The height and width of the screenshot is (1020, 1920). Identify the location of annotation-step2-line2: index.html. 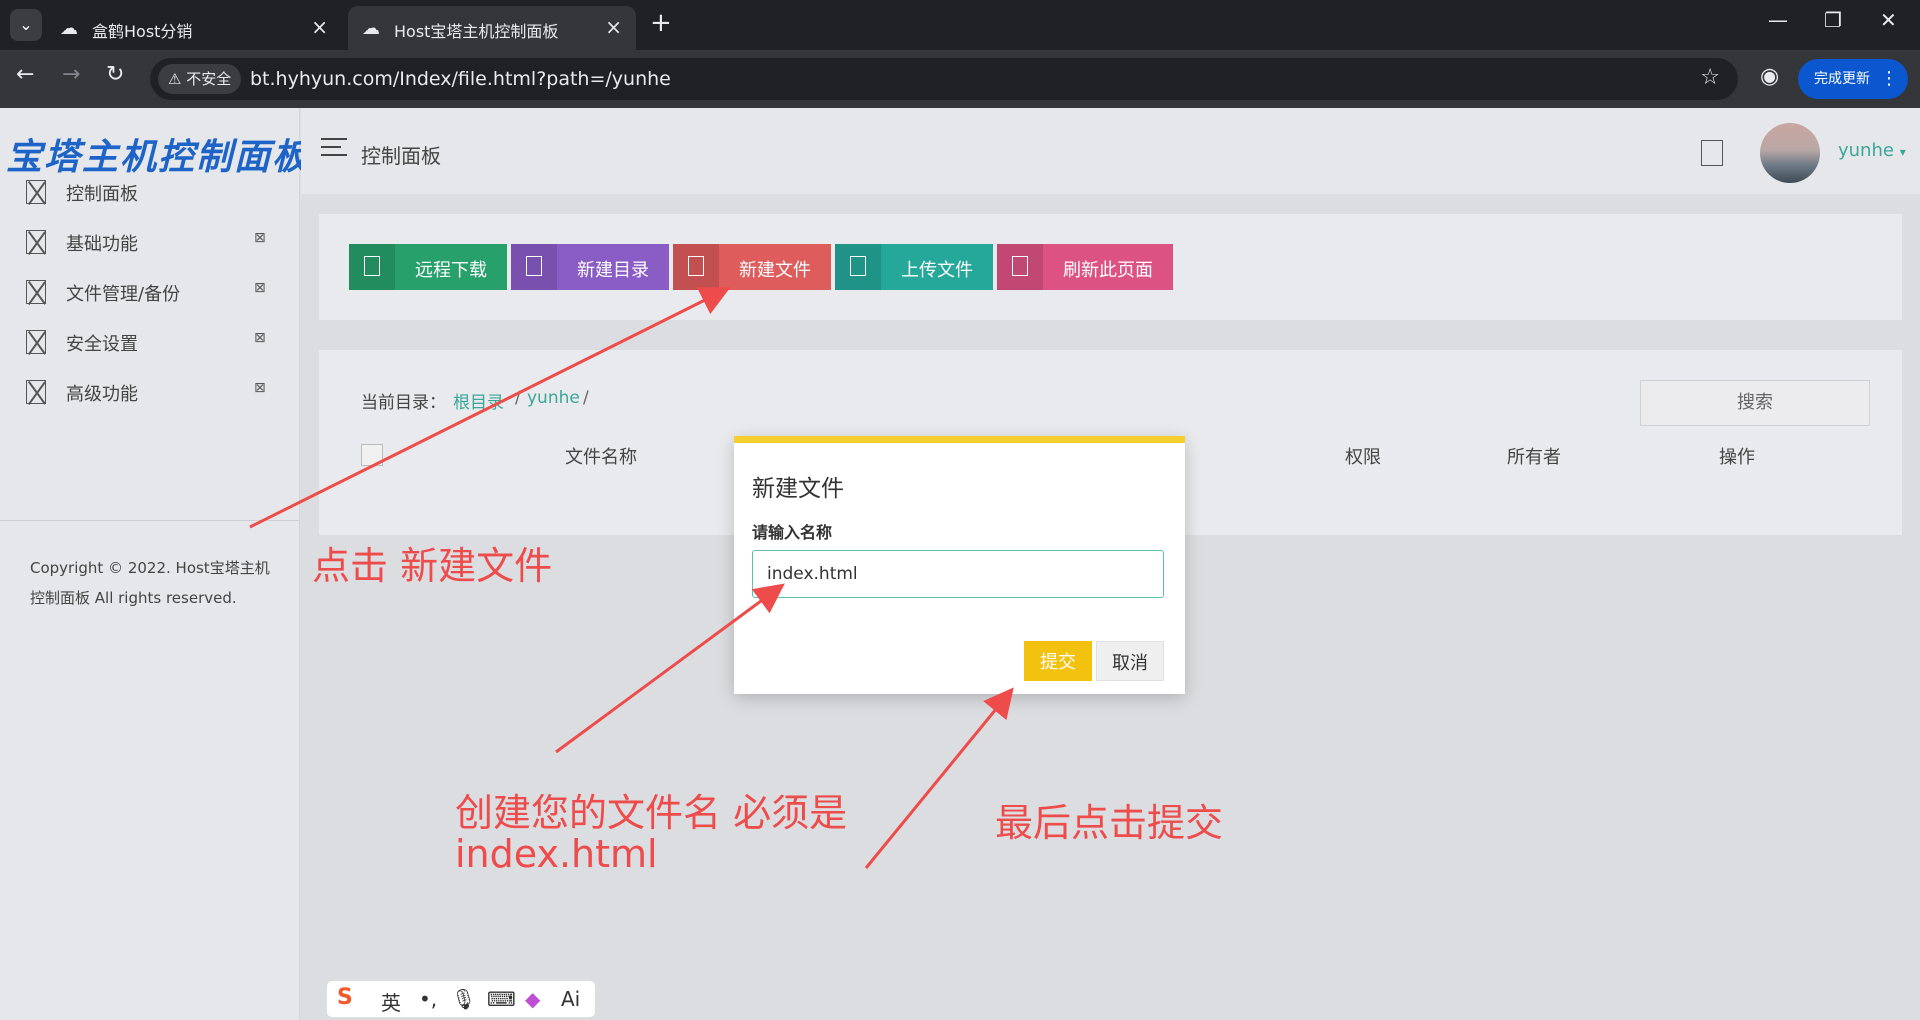
(556, 854).